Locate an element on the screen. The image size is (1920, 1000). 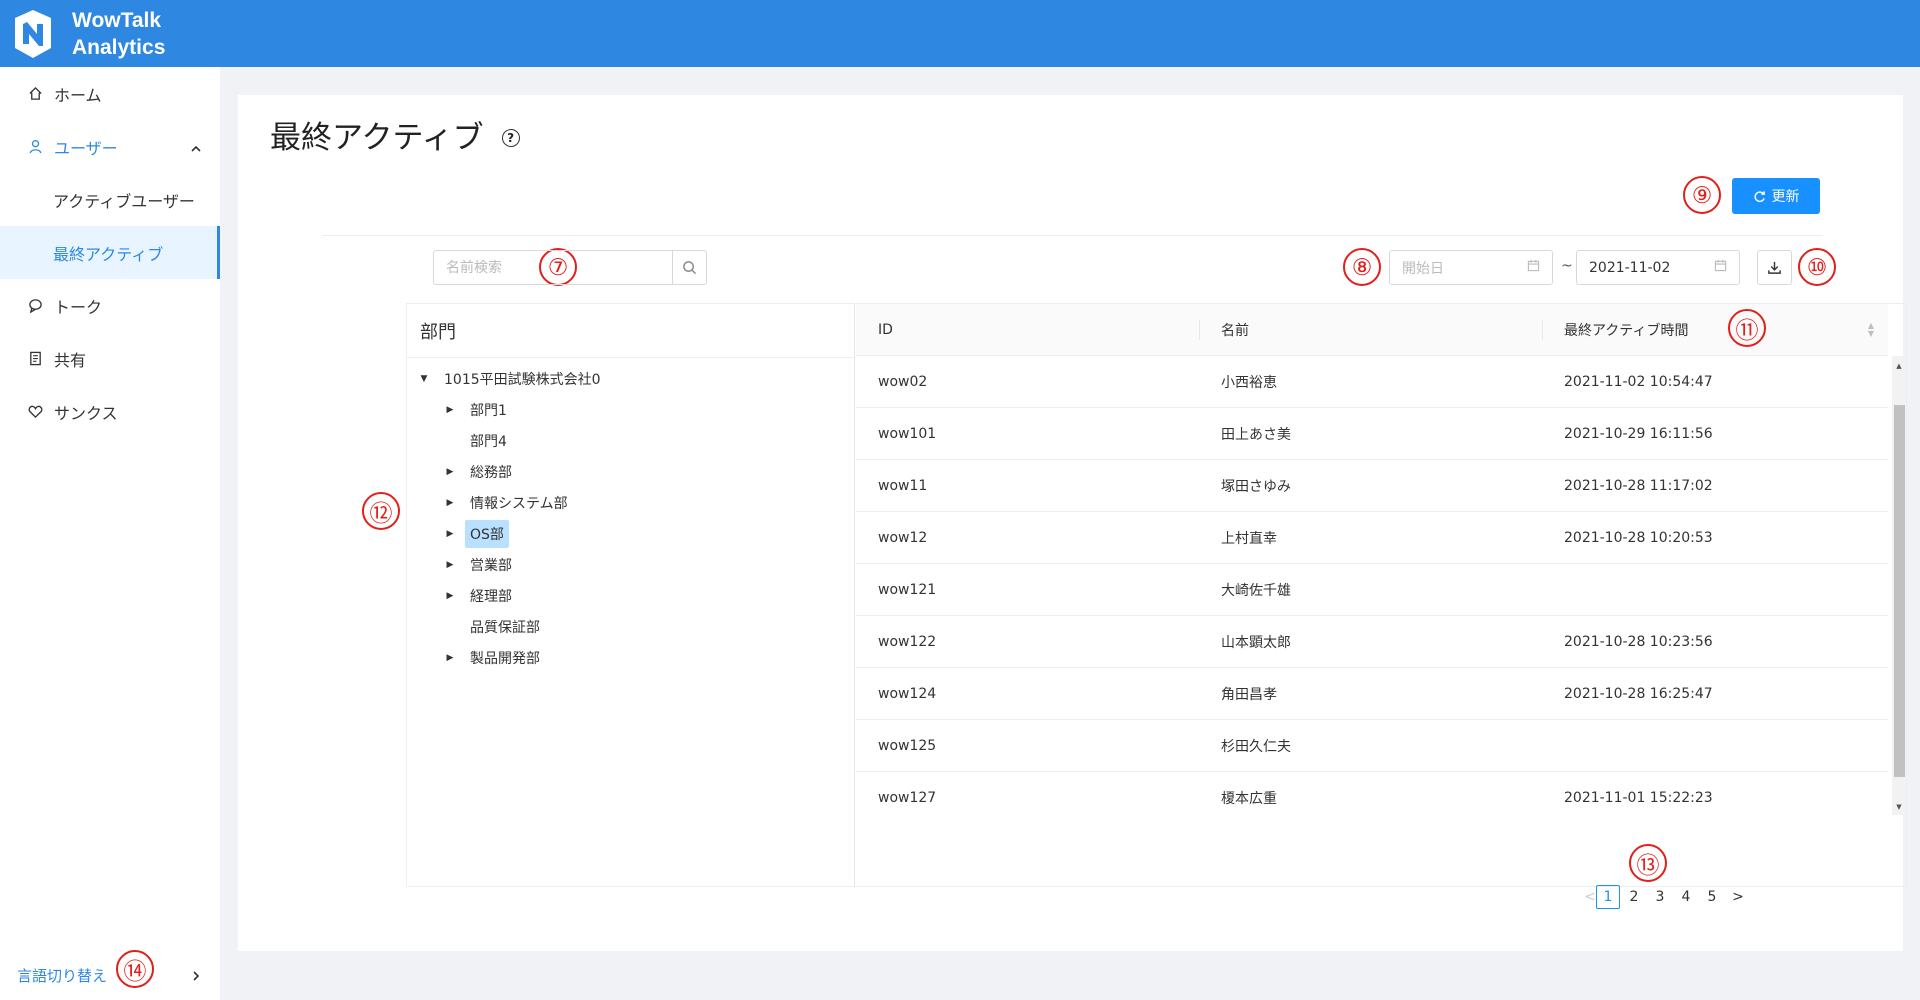
cell-id: wow125 is located at coordinates (907, 745).